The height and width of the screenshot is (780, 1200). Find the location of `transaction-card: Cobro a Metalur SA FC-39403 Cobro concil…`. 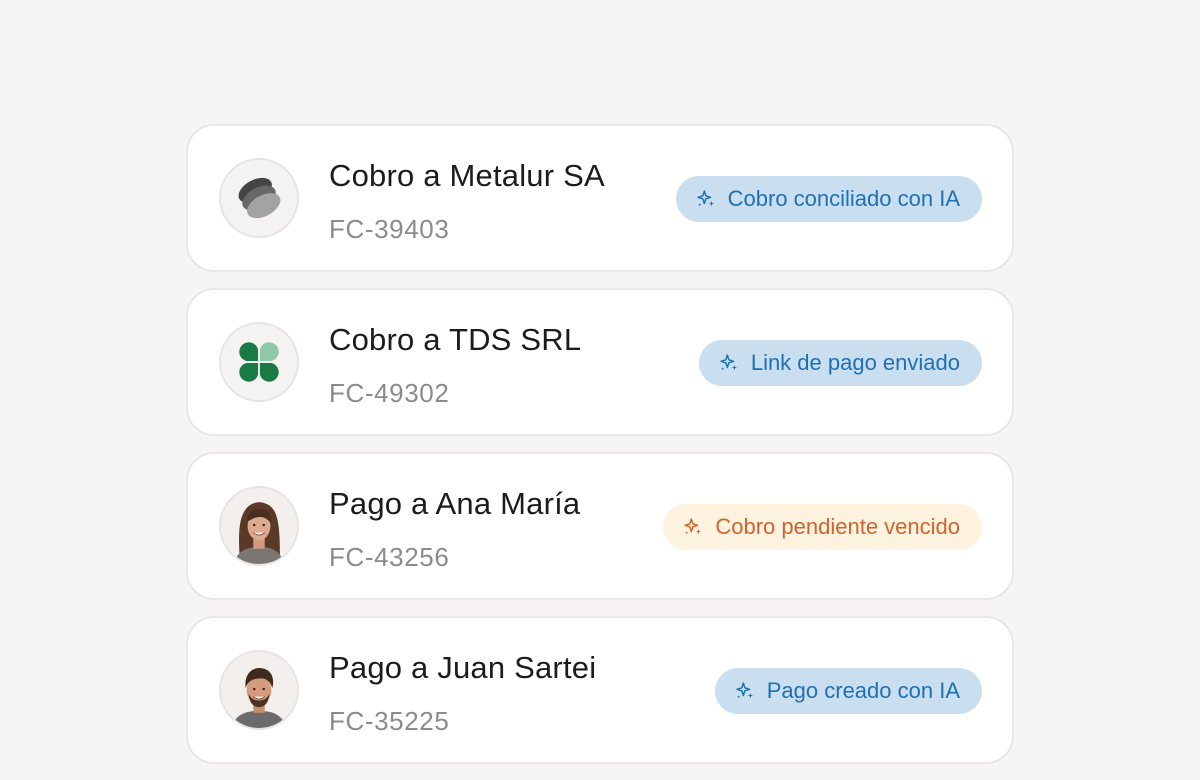

transaction-card: Cobro a Metalur SA FC-39403 Cobro concil… is located at coordinates (600, 198).